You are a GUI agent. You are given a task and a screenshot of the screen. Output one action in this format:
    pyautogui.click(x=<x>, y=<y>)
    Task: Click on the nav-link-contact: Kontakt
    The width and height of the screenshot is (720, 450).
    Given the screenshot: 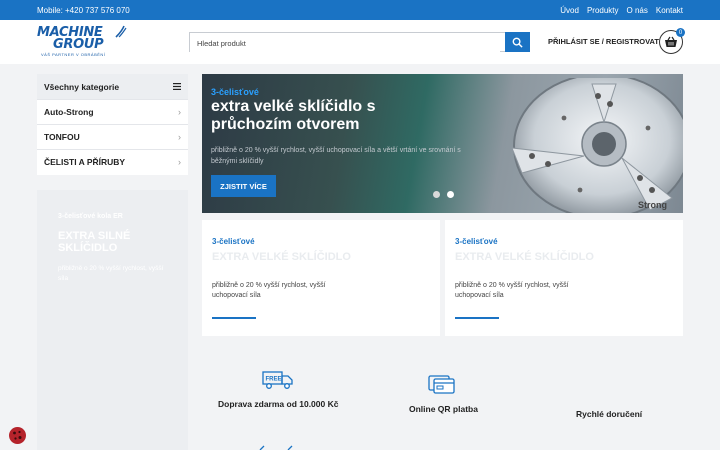 What is the action you would take?
    pyautogui.click(x=669, y=10)
    